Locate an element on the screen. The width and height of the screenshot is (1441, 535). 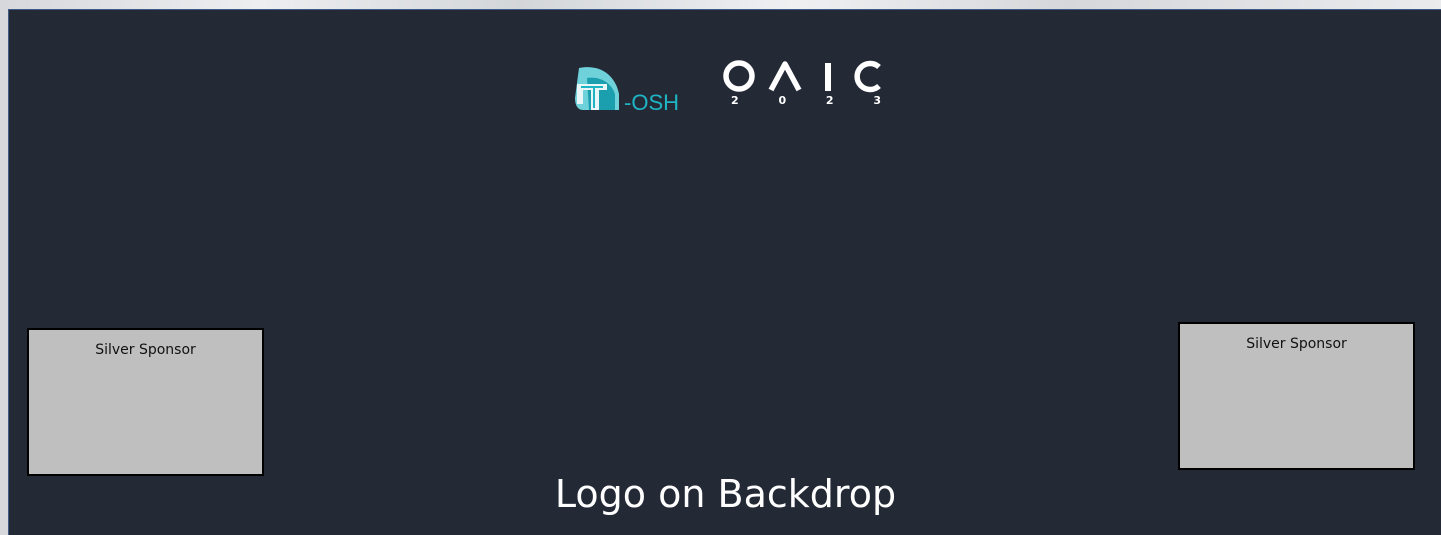
oaic-year: 2 0 2 3 is located at coordinates (806, 100).